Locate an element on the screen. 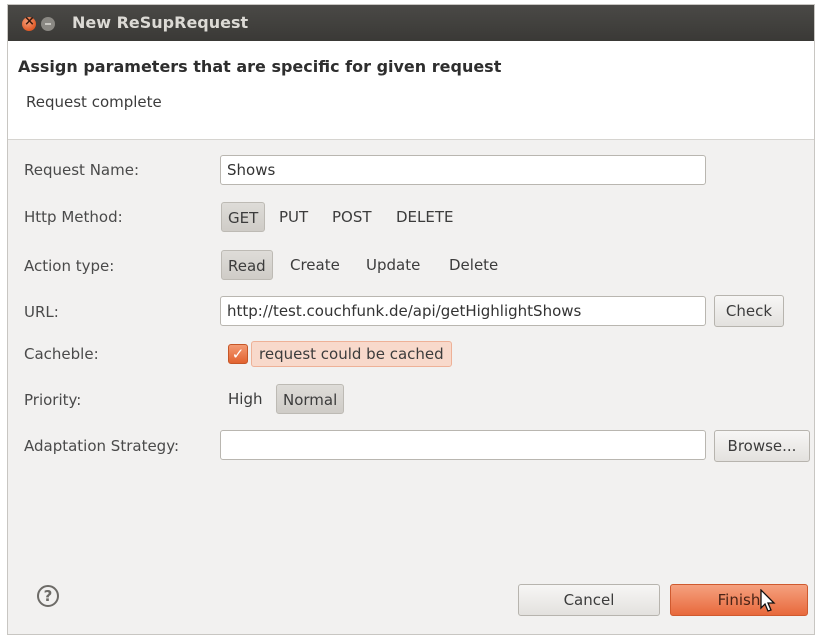 The width and height of the screenshot is (818, 637). title-bar: New ReSupRequest is located at coordinates (411, 23).